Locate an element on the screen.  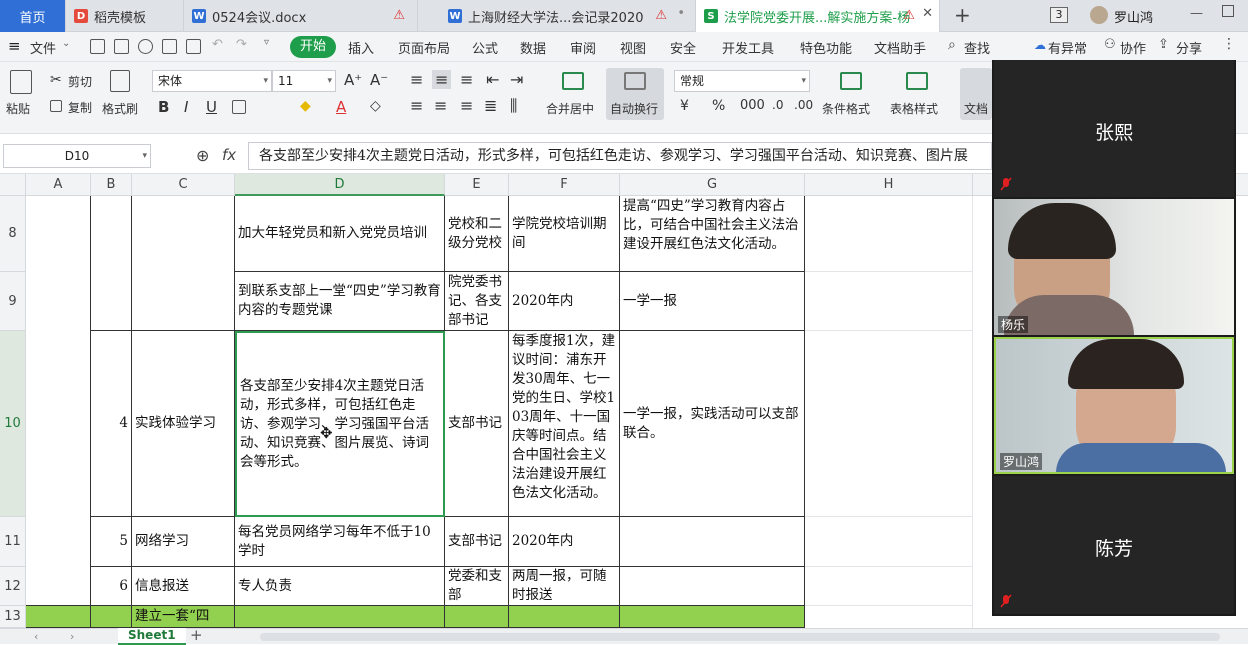
menu-insert: 插入 is located at coordinates (361, 47).